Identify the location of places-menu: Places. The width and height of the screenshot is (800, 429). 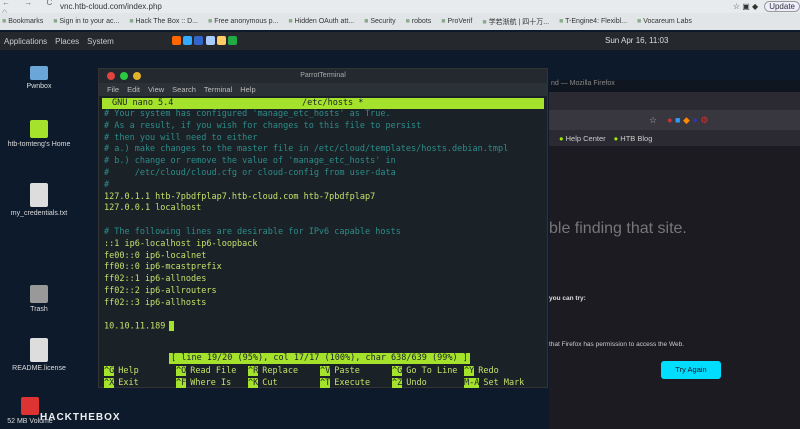
(67, 41).